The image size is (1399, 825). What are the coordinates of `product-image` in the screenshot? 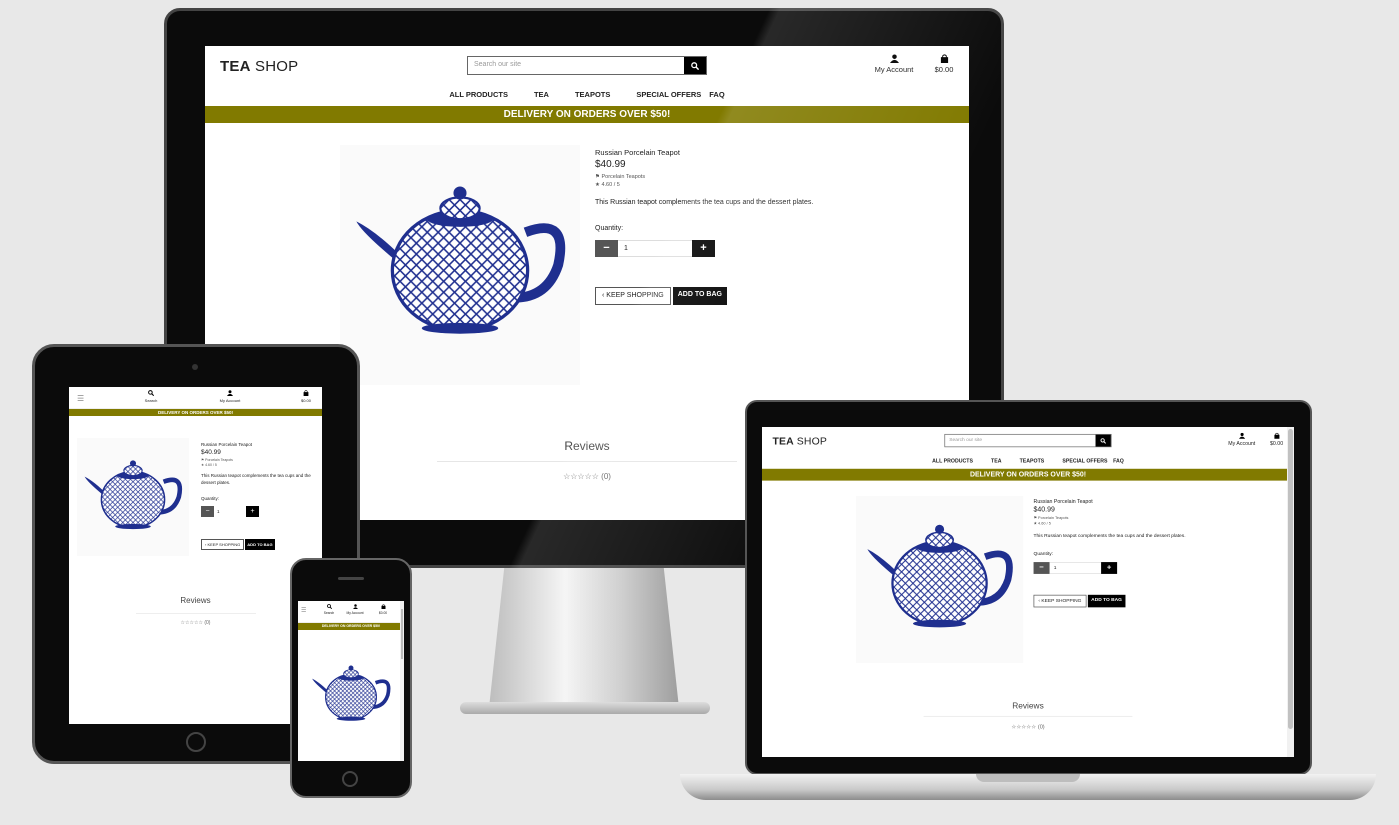 It's located at (940, 579).